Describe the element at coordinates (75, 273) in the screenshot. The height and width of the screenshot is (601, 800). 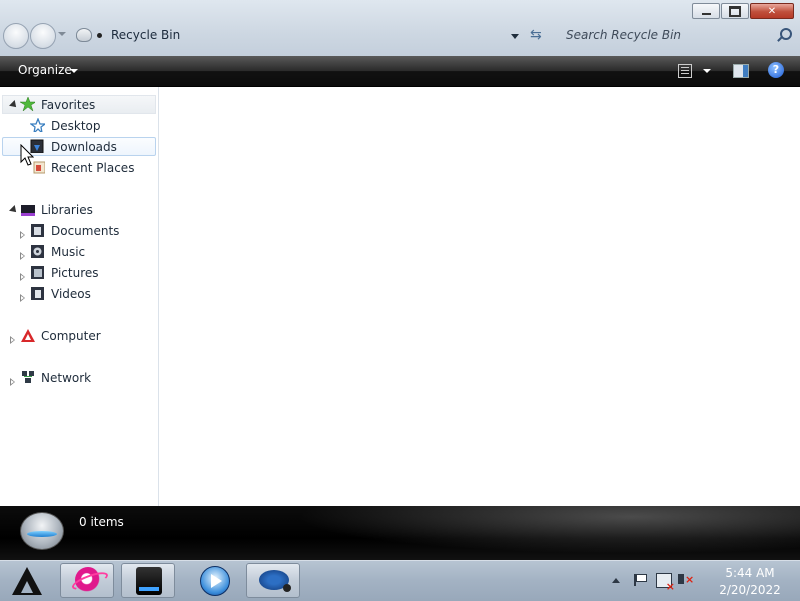
I see `nav-item-label: Pictures` at that location.